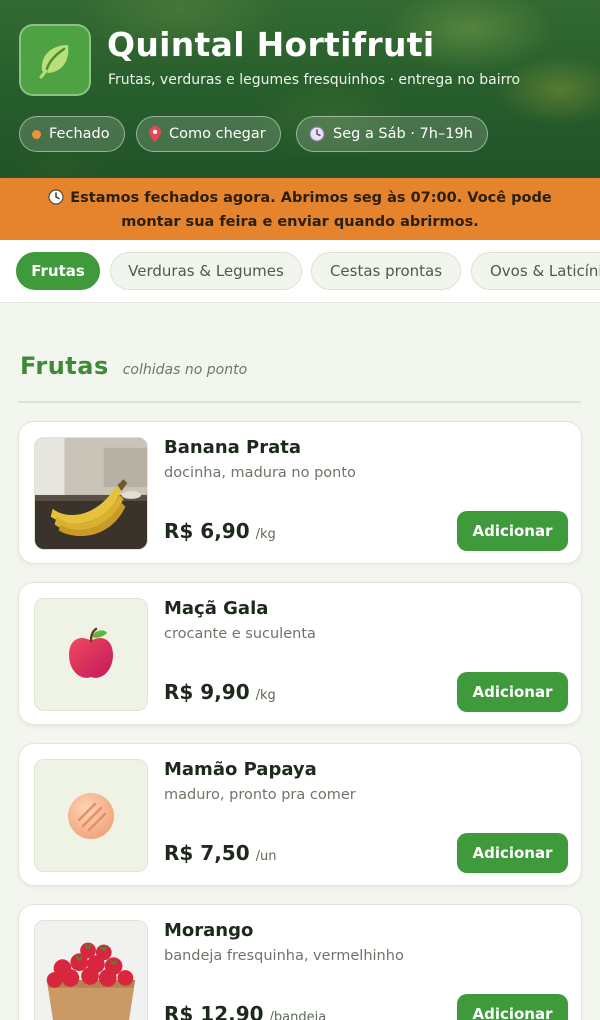 The height and width of the screenshot is (1020, 600). I want to click on section-header: Frutas colhidas no ponto, so click(133, 366).